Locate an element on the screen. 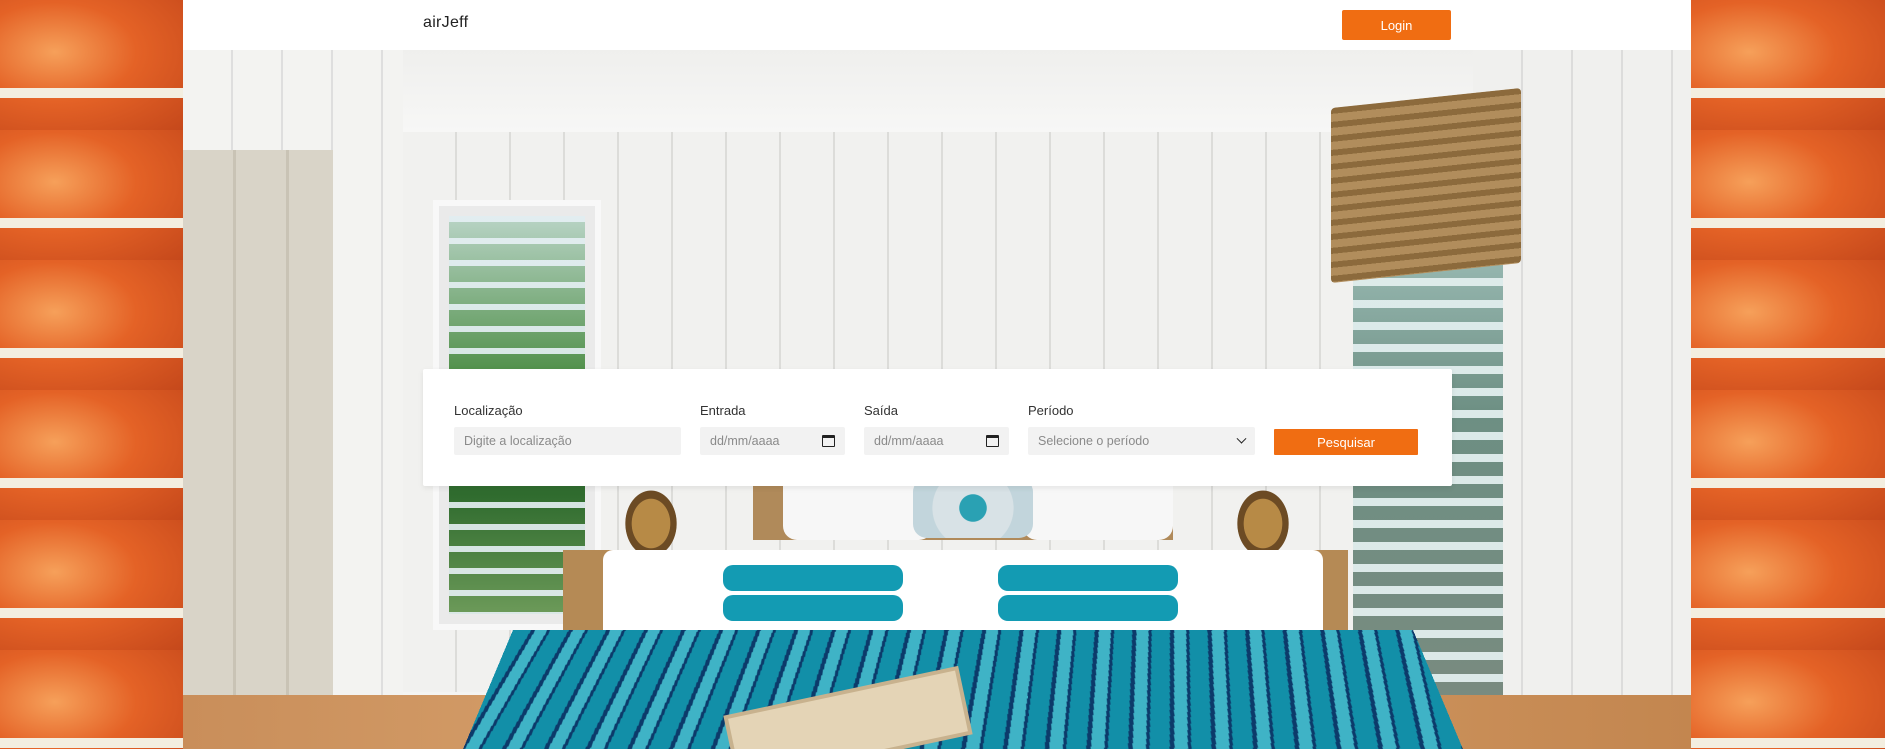  checkin-date-input: dd/mm/aaaa is located at coordinates (772, 441).